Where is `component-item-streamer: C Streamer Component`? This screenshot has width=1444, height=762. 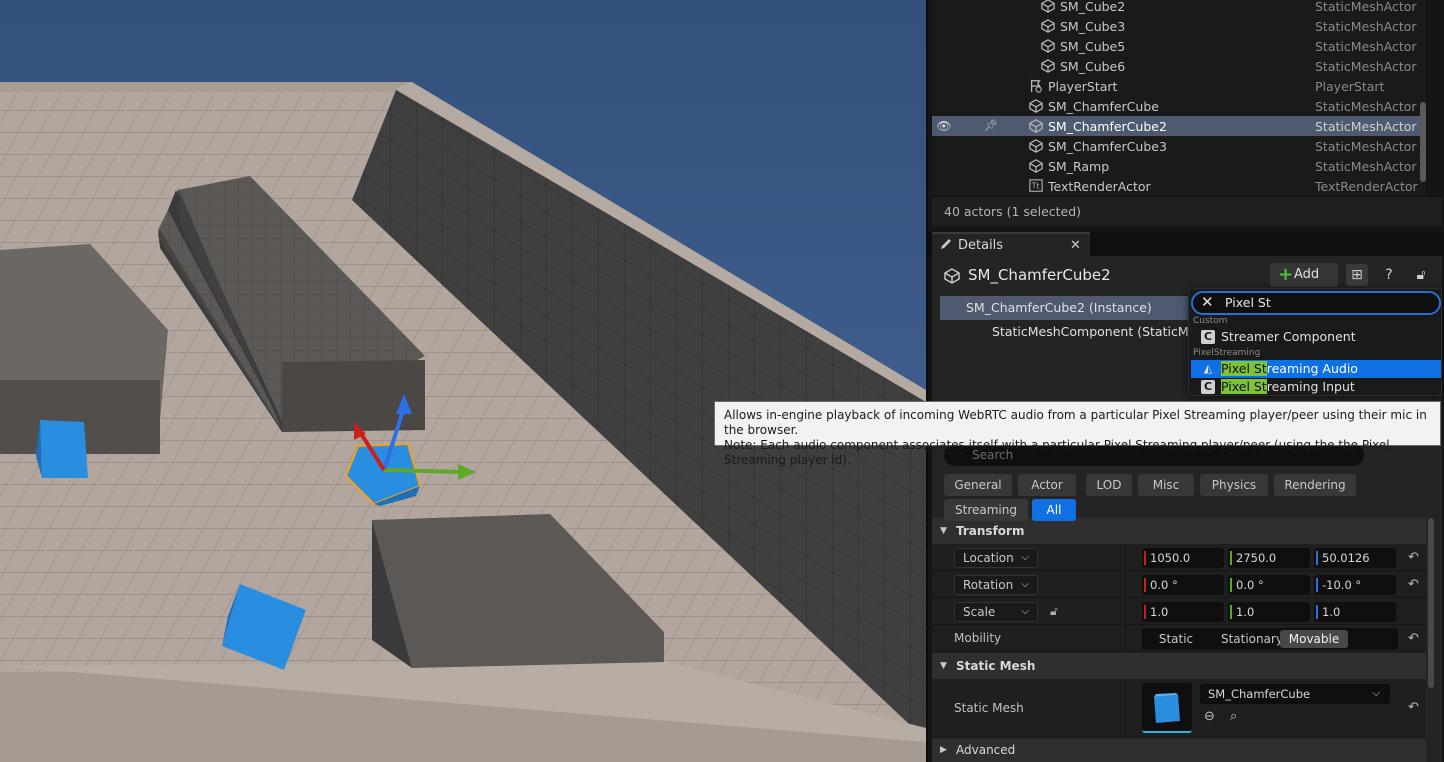 component-item-streamer: C Streamer Component is located at coordinates (1316, 337).